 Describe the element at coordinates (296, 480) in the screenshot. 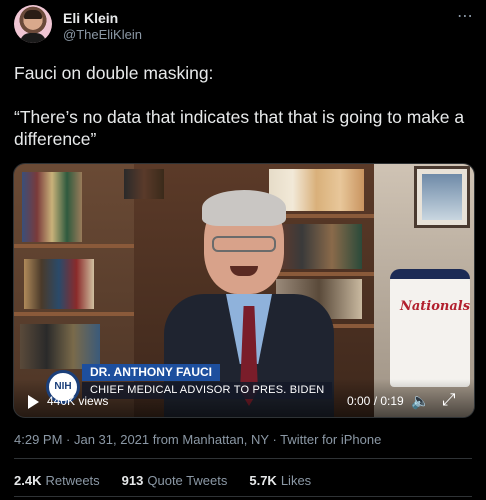

I see `likes-label: Likes` at that location.